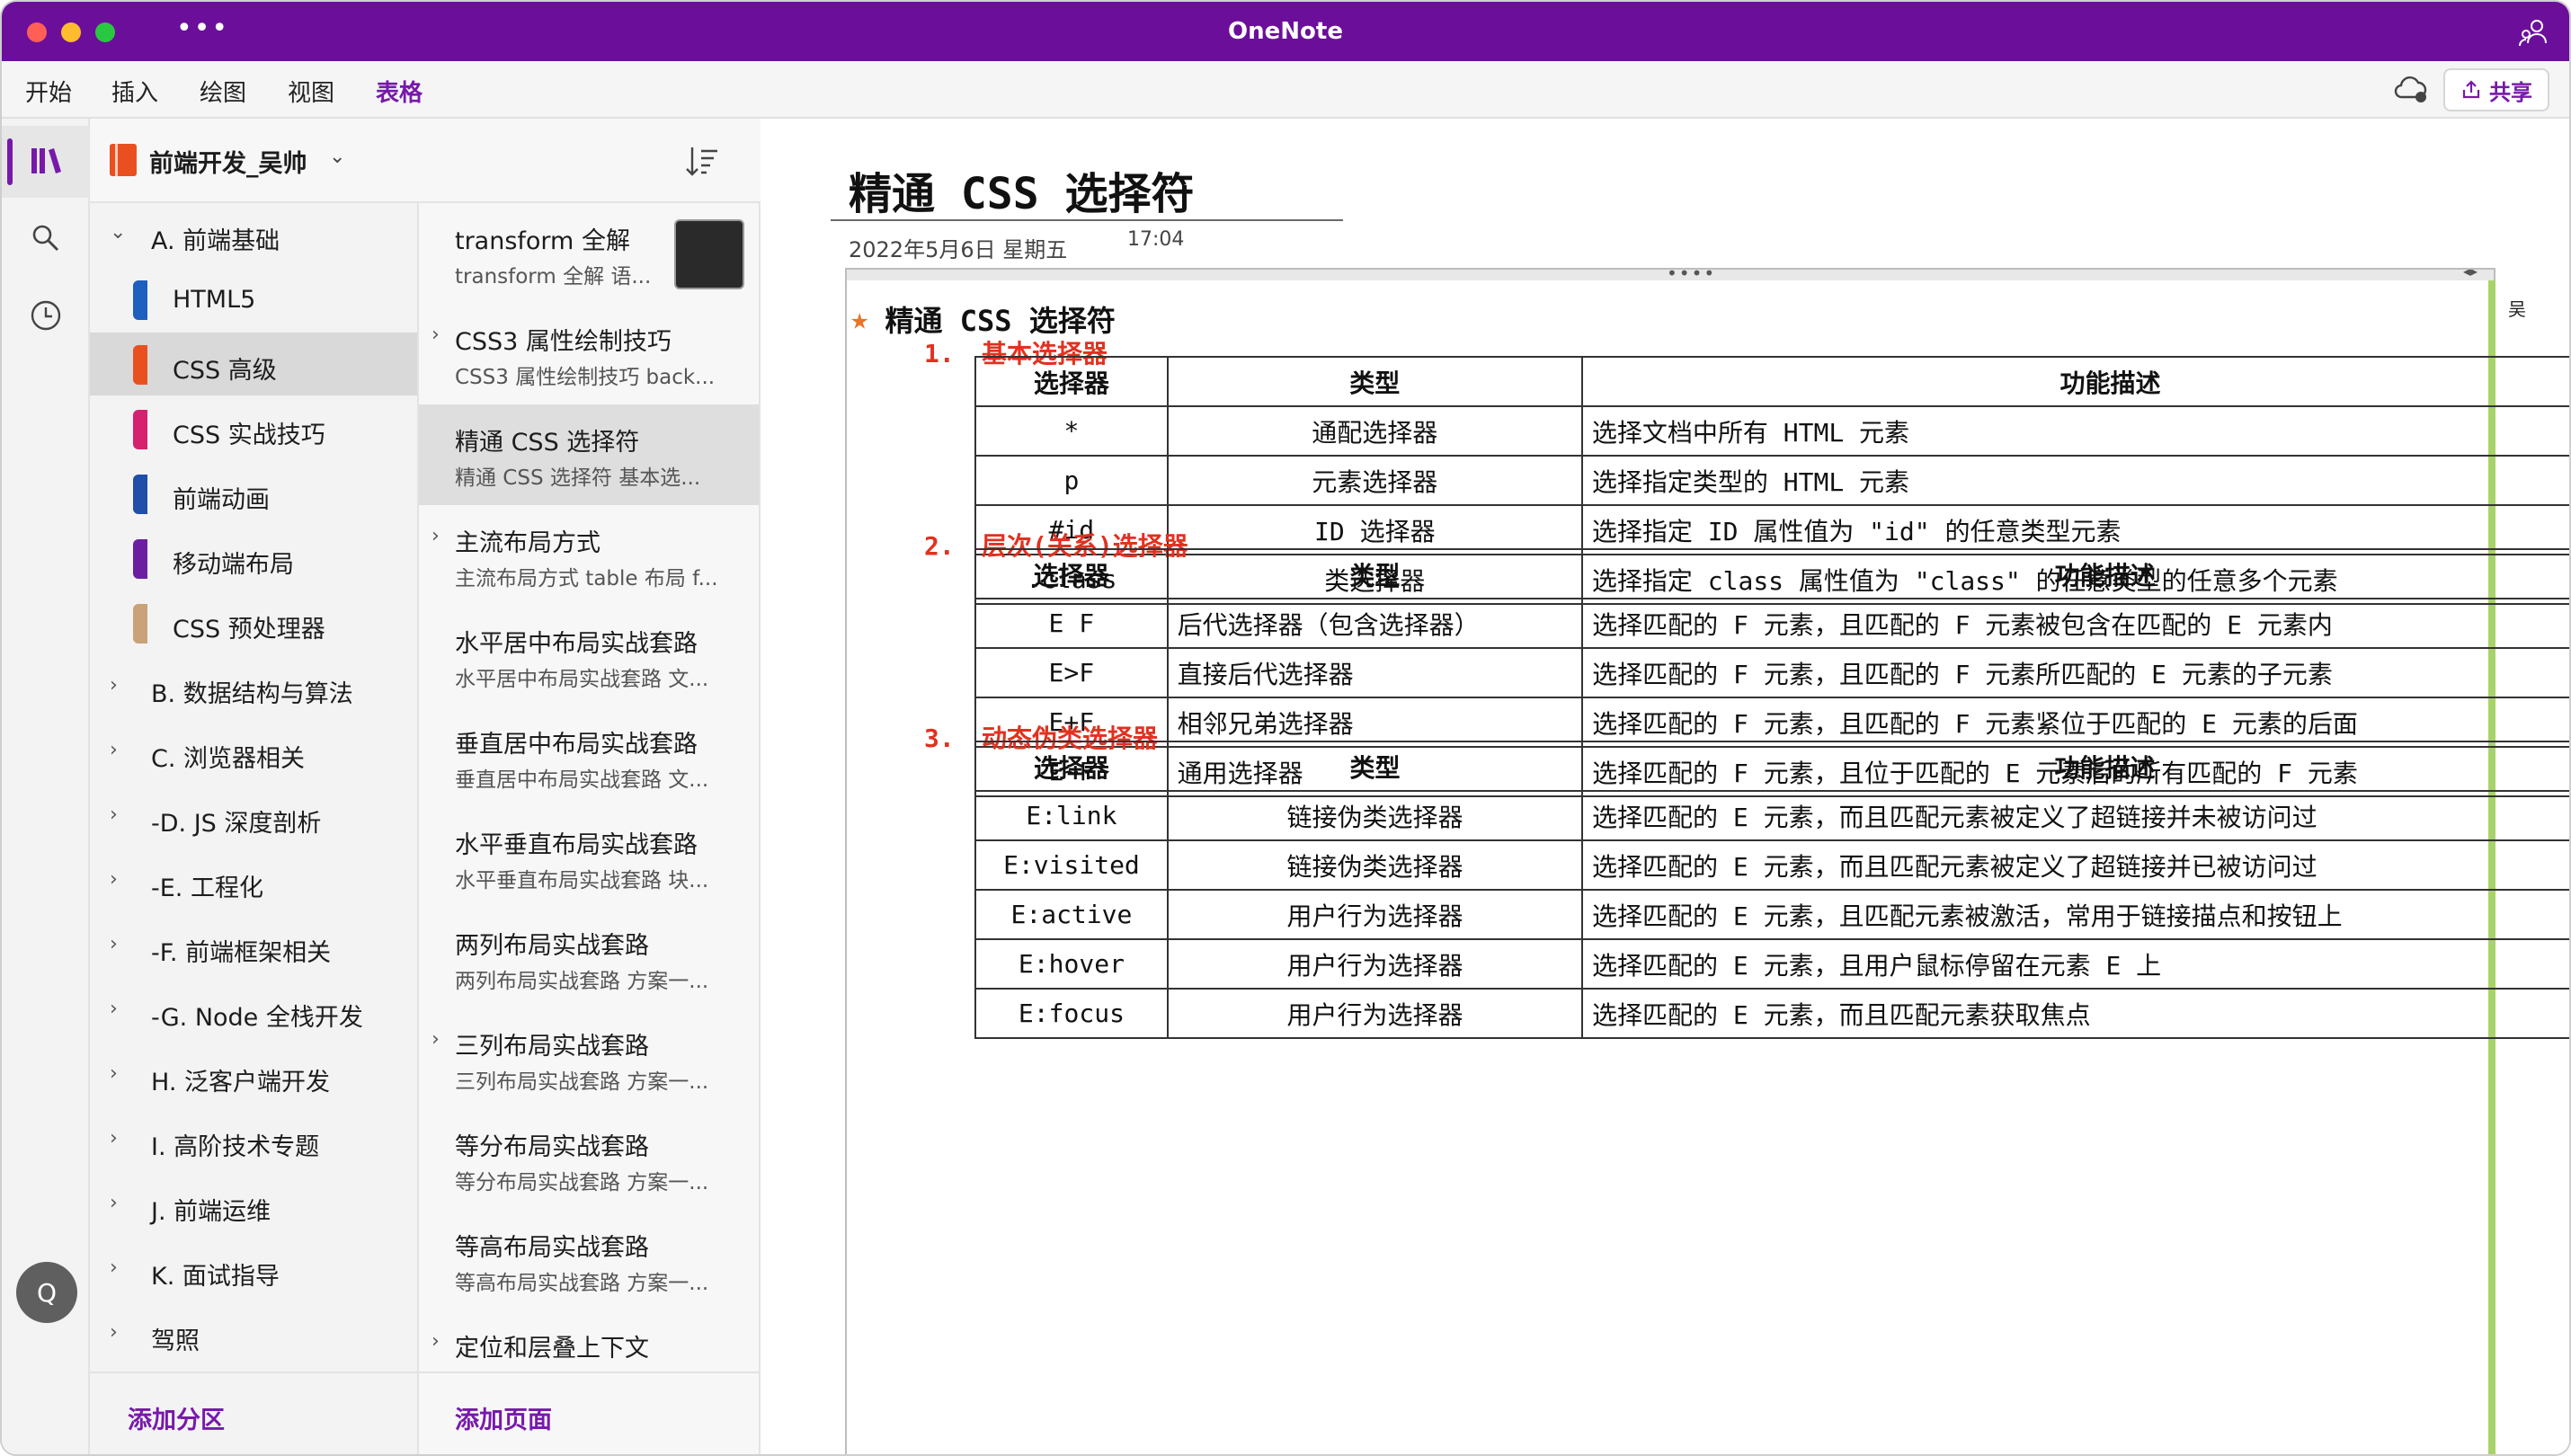  I want to click on notebook-name: 前端开发_吴帅, so click(228, 161).